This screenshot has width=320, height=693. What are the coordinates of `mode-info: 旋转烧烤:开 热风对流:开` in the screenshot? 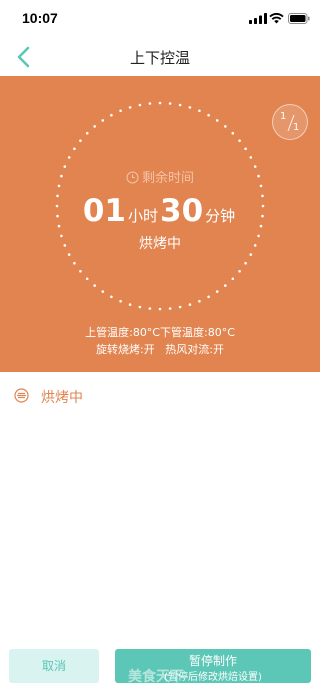 It's located at (160, 349).